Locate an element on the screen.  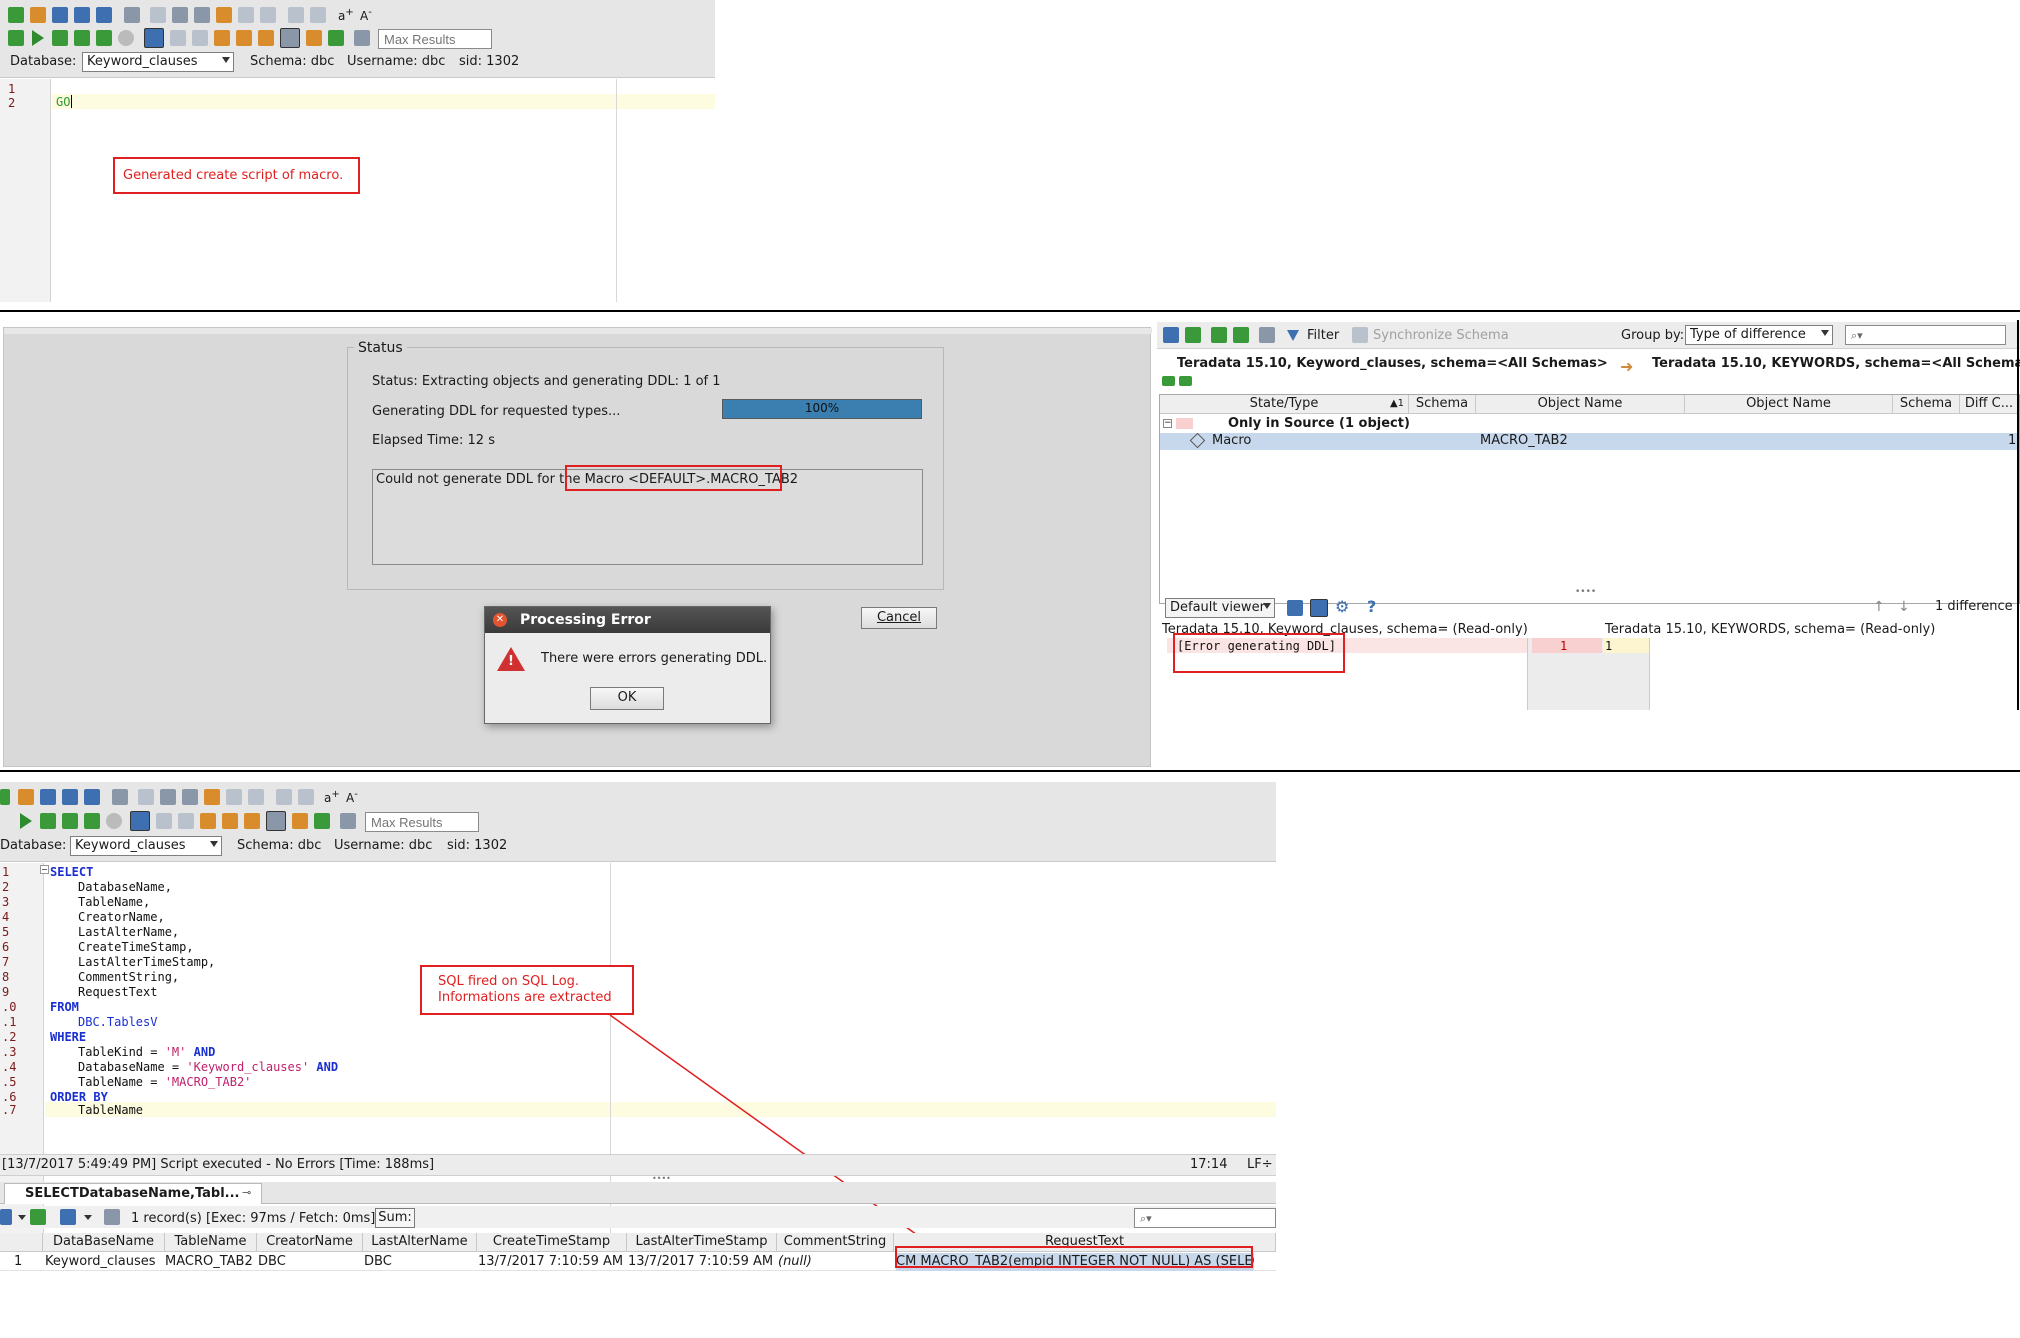
previous-difference-icon: ↑ is located at coordinates (1879, 607).